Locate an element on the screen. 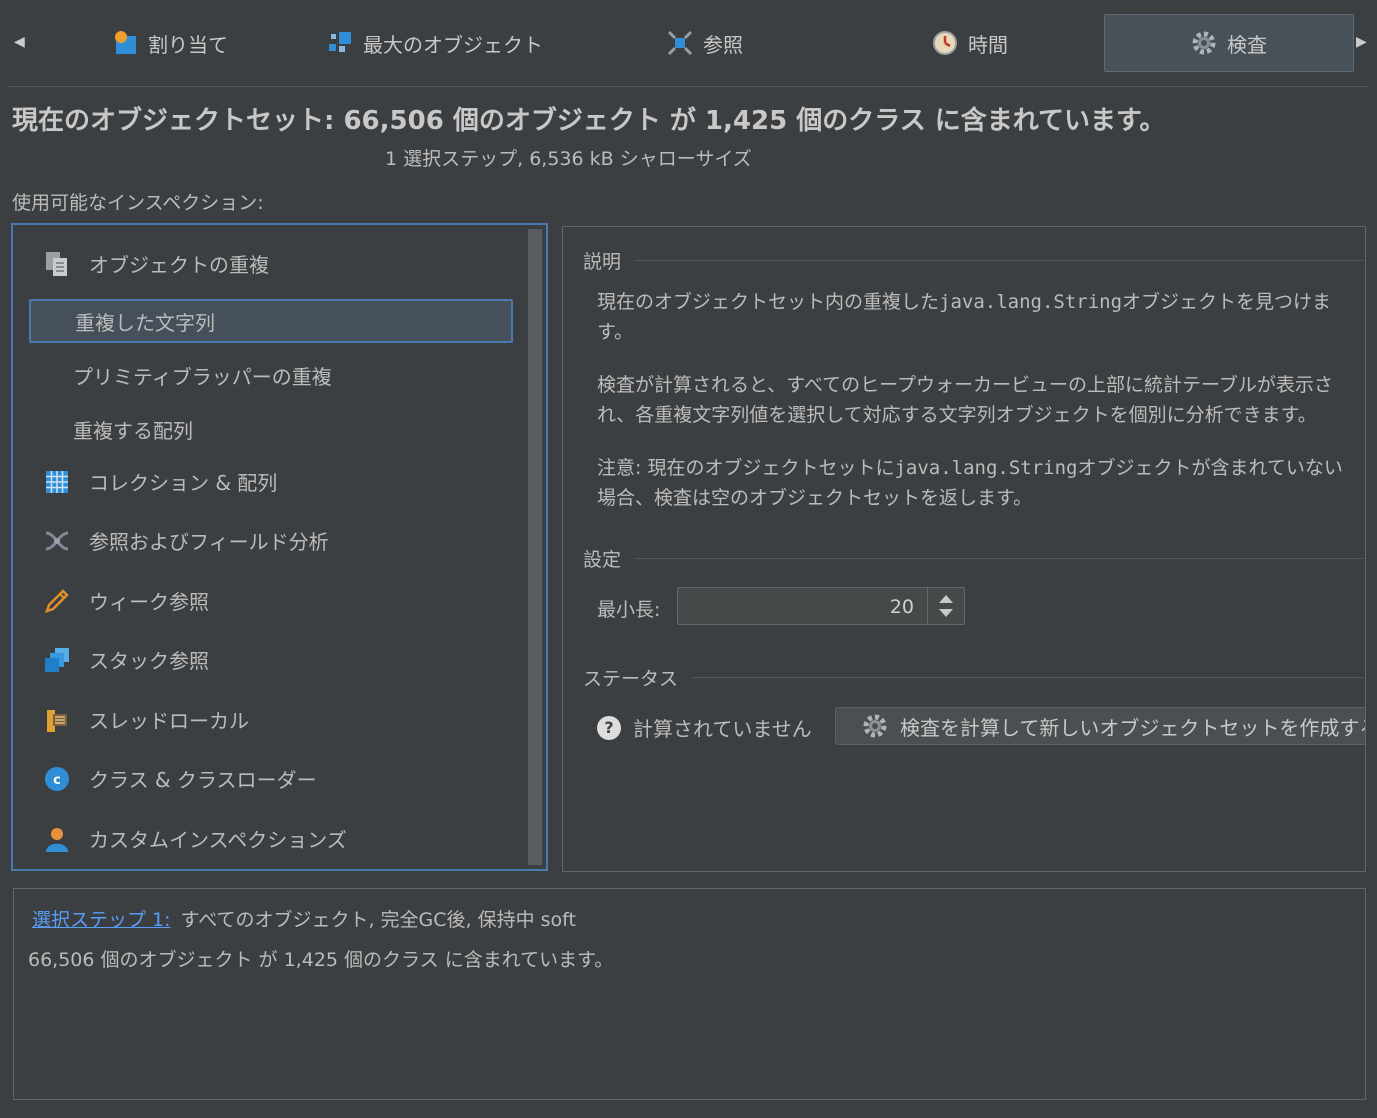 The image size is (1377, 1118). list-item-label: 重複する配列 is located at coordinates (133, 431).